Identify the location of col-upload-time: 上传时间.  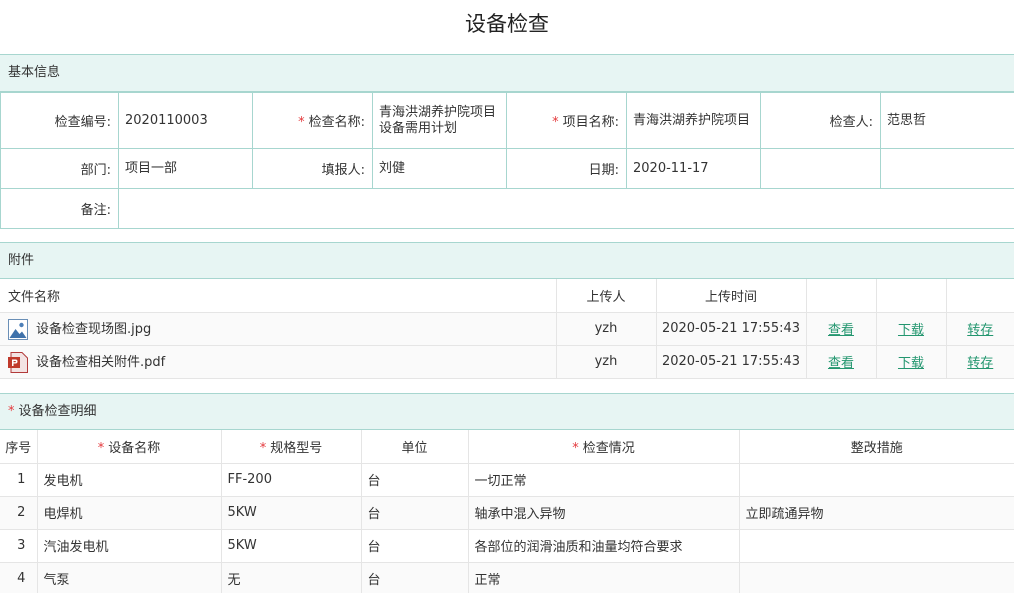
(731, 296).